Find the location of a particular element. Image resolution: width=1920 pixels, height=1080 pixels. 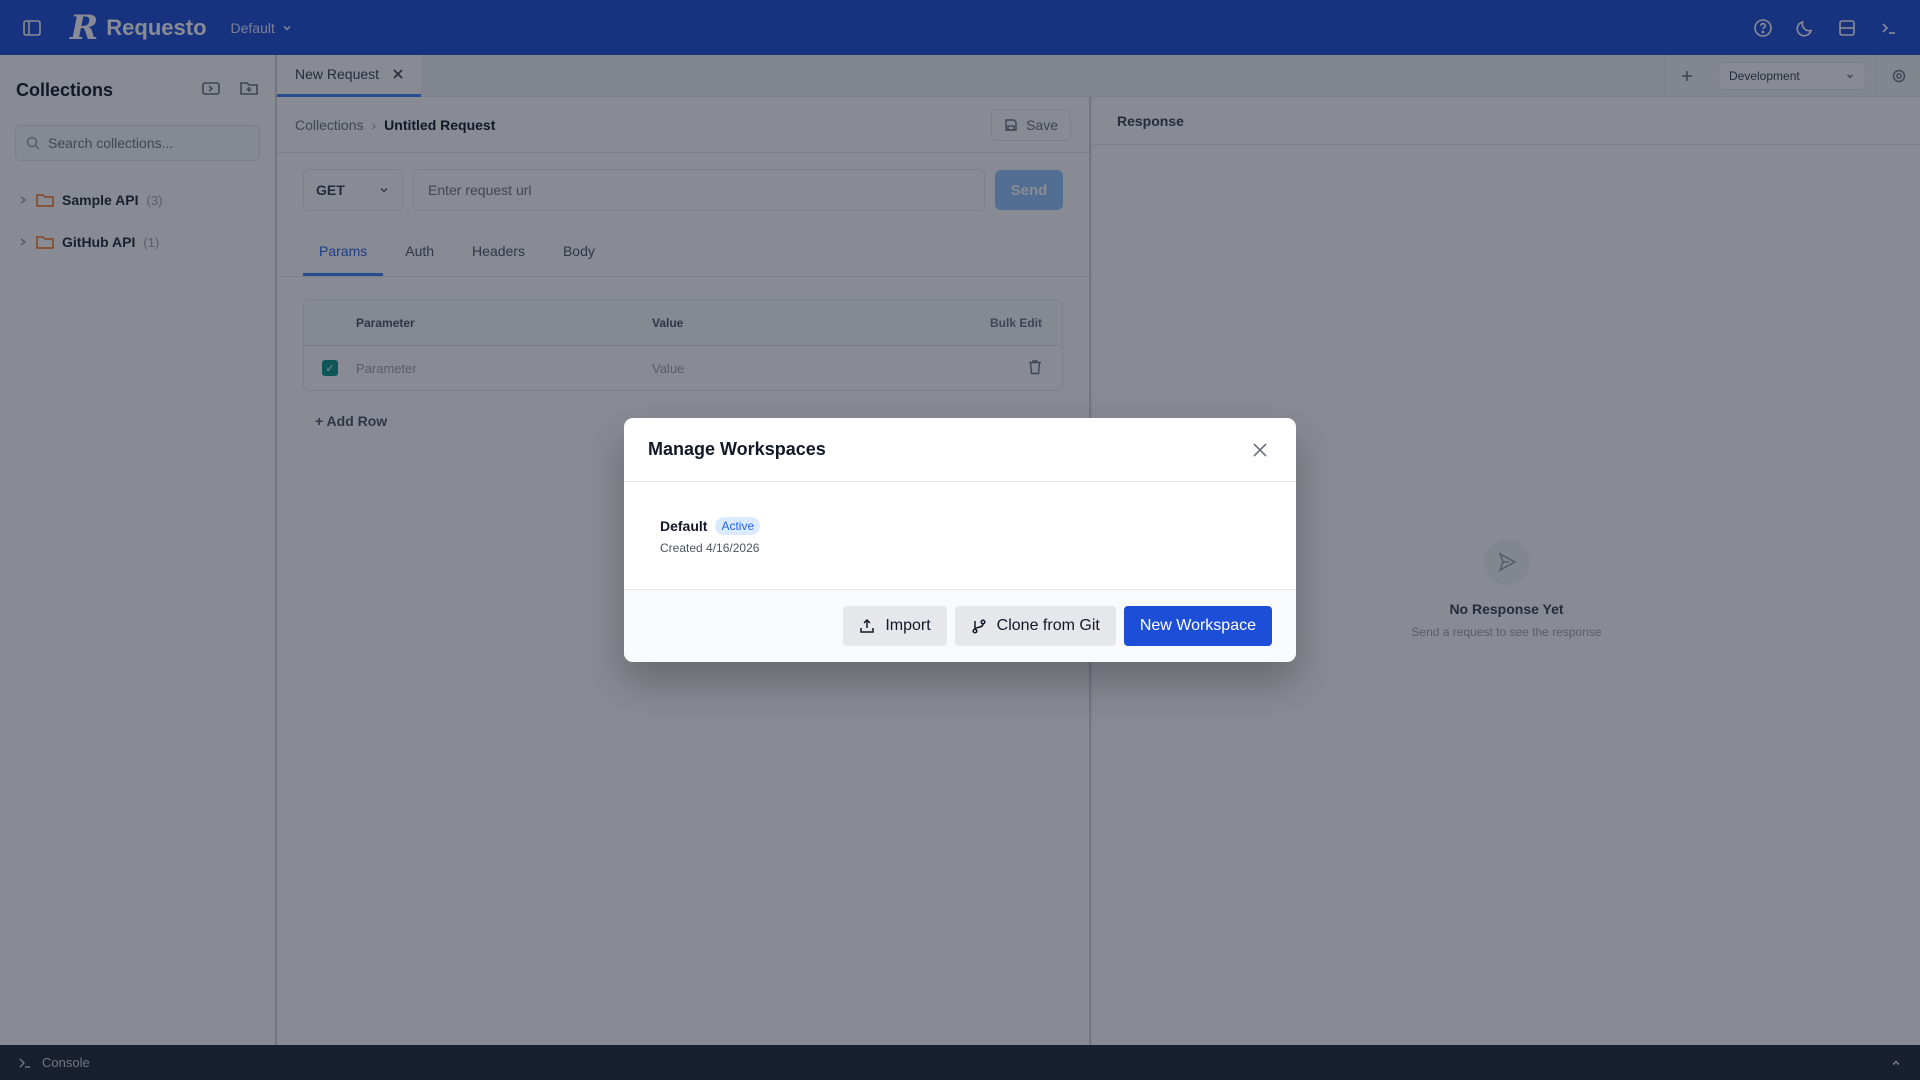

clone-from-git-button: Clone from Git is located at coordinates (1035, 626).